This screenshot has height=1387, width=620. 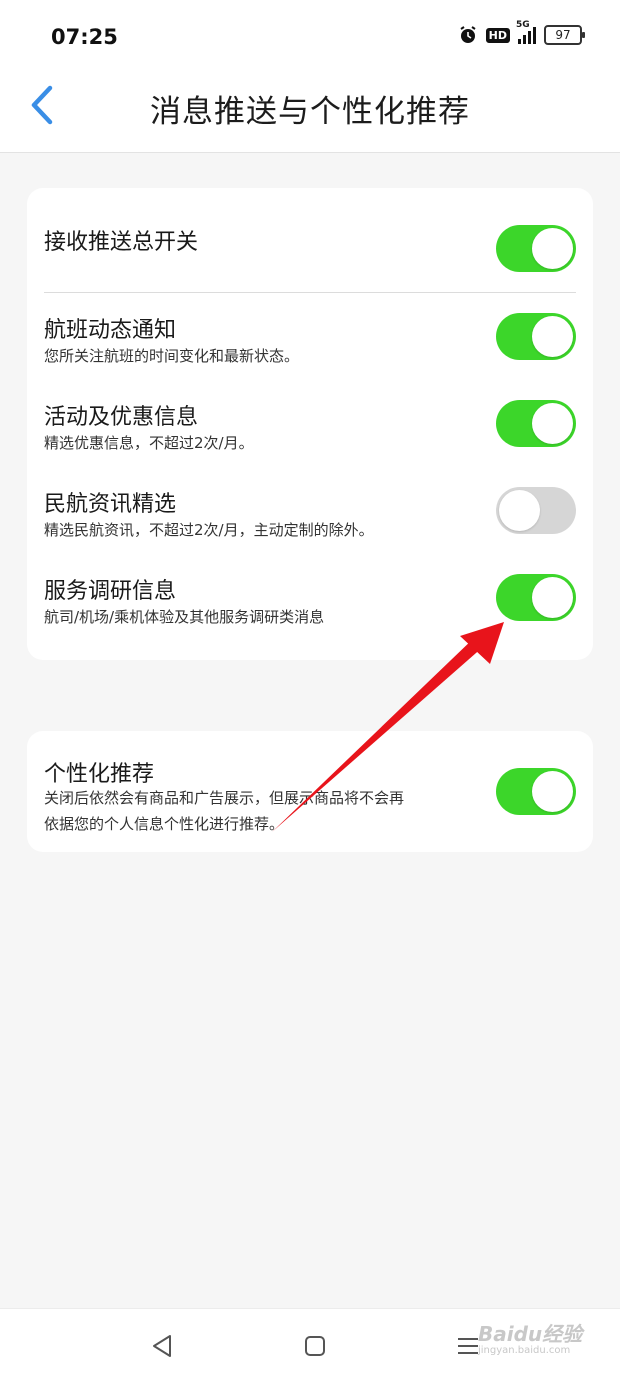 I want to click on promotions-title: 活动及优惠信息, so click(x=121, y=417).